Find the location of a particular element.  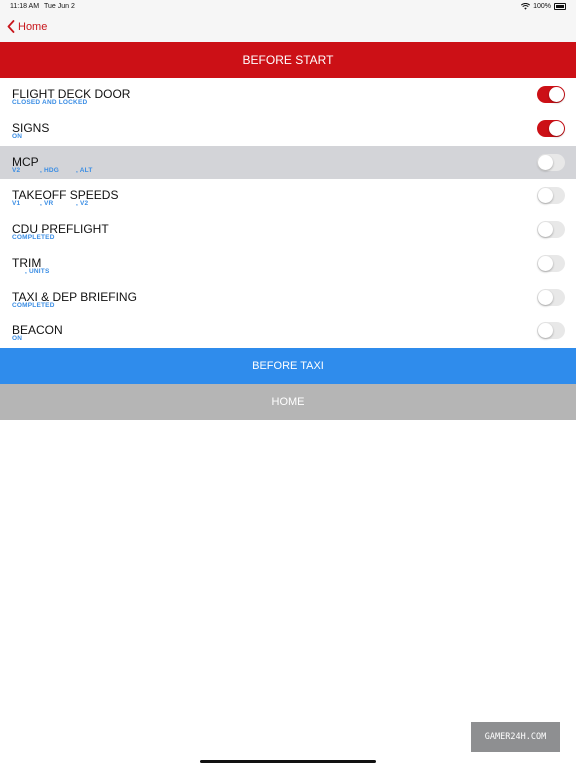

checklist-item-value: , V2 is located at coordinates (82, 204).